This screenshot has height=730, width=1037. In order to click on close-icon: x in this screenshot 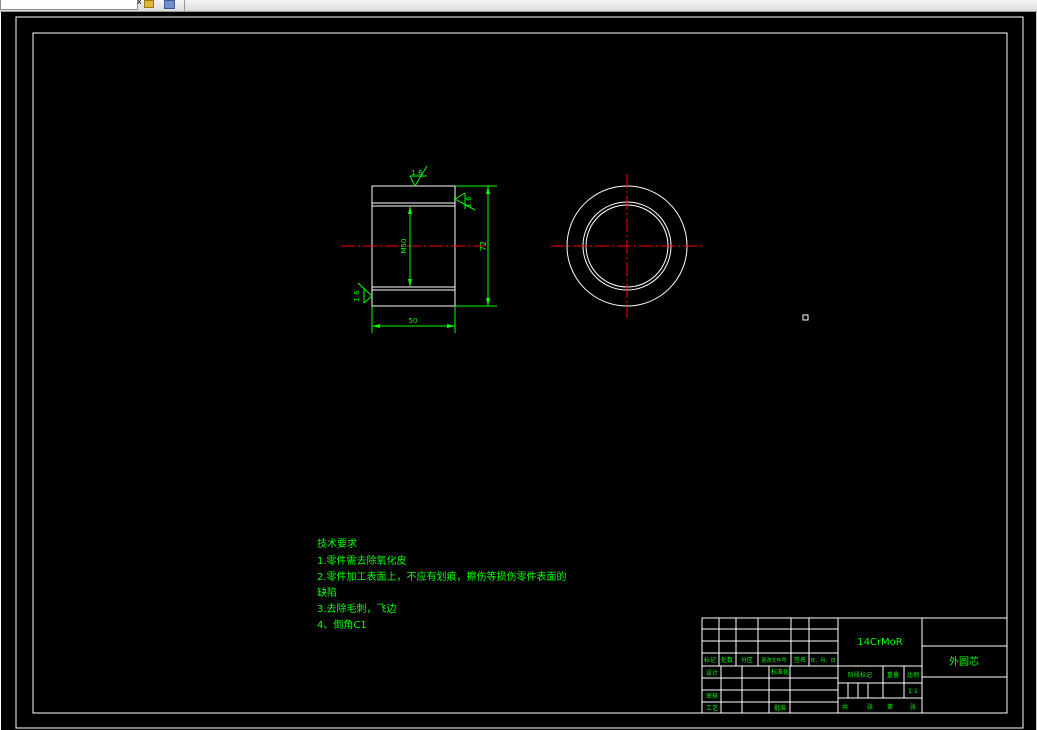, I will do `click(139, 3)`.